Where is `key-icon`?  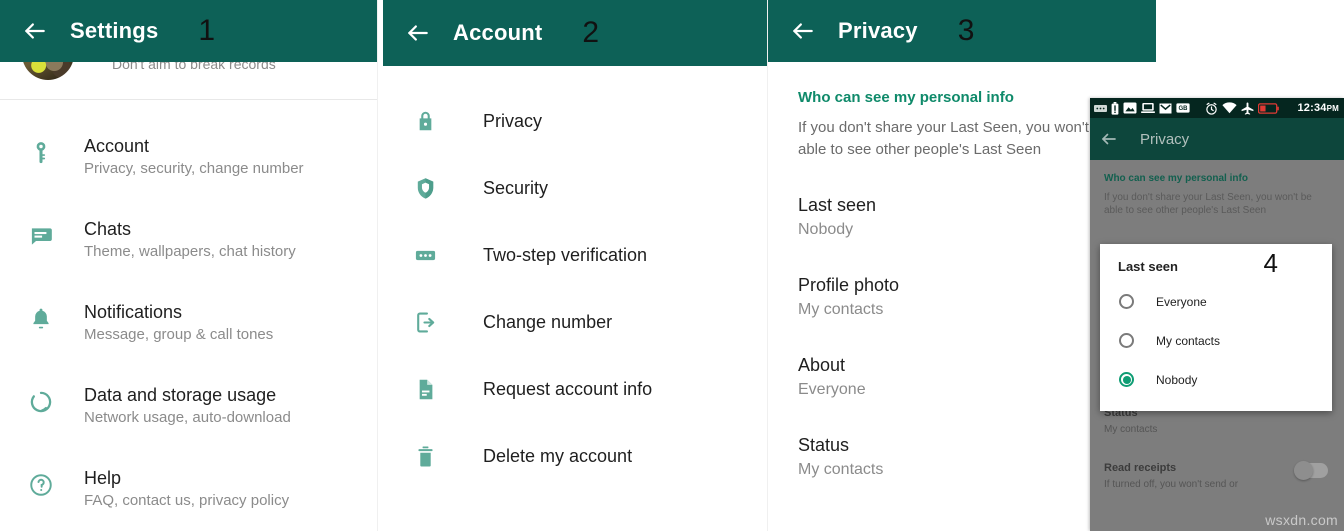
key-icon is located at coordinates (41, 153).